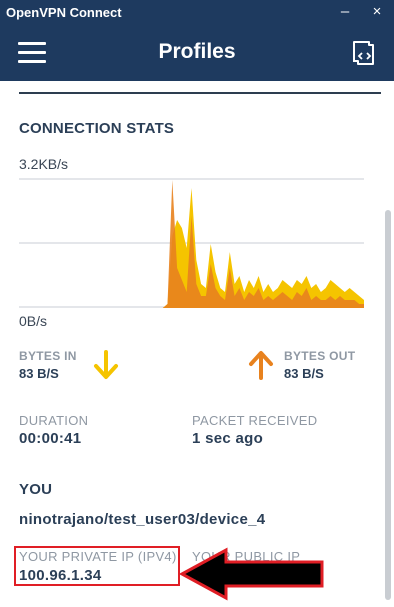 This screenshot has width=394, height=607. Describe the element at coordinates (50, 438) in the screenshot. I see `duration-value: 00:00:41` at that location.